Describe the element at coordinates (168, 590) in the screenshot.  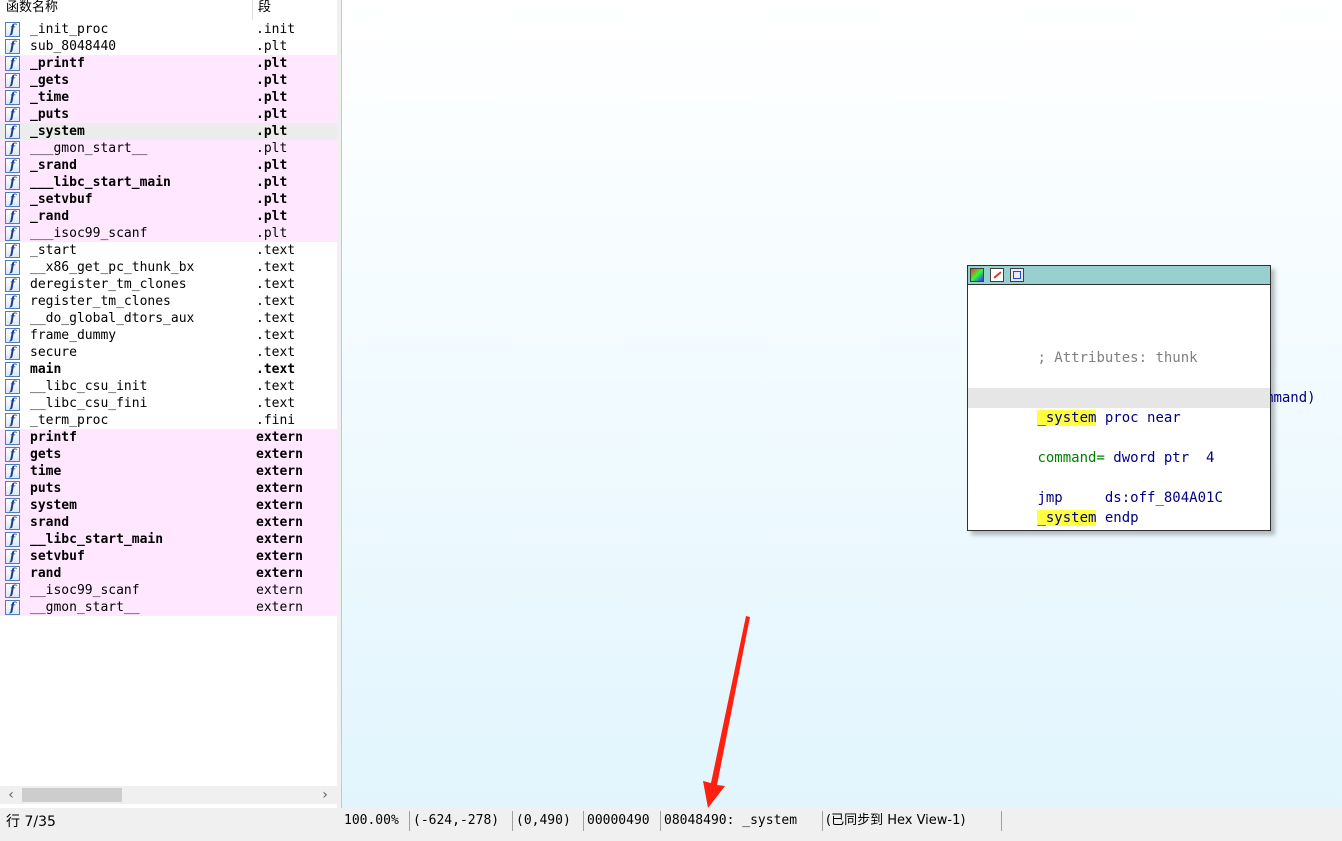
I see `function-row: f __isoc99_scanf extern` at that location.